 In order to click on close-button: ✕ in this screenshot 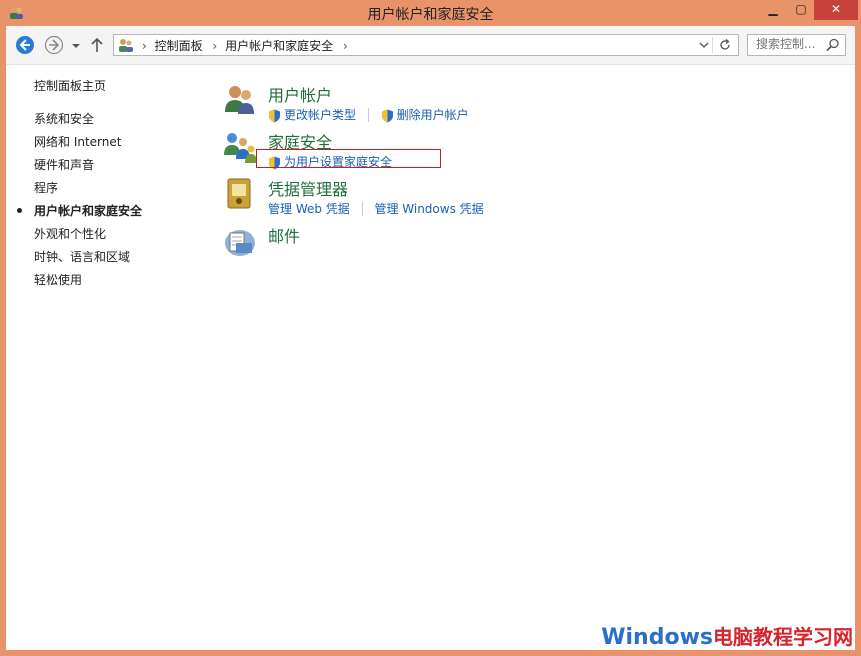, I will do `click(836, 10)`.